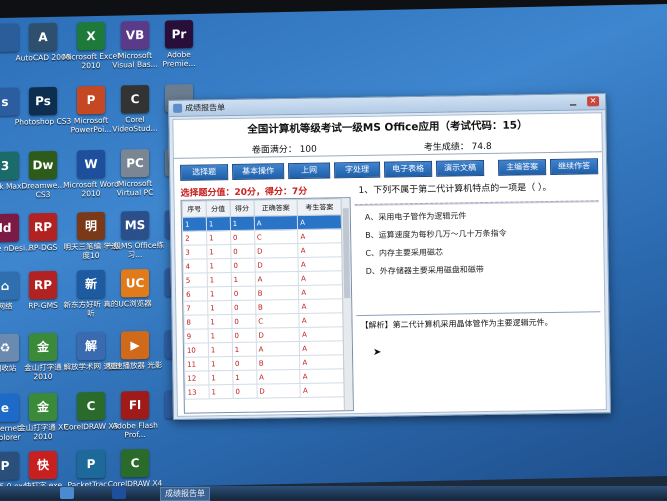 The image size is (667, 501). Describe the element at coordinates (377, 352) in the screenshot. I see `mouse-cursor-icon: ➤` at that location.